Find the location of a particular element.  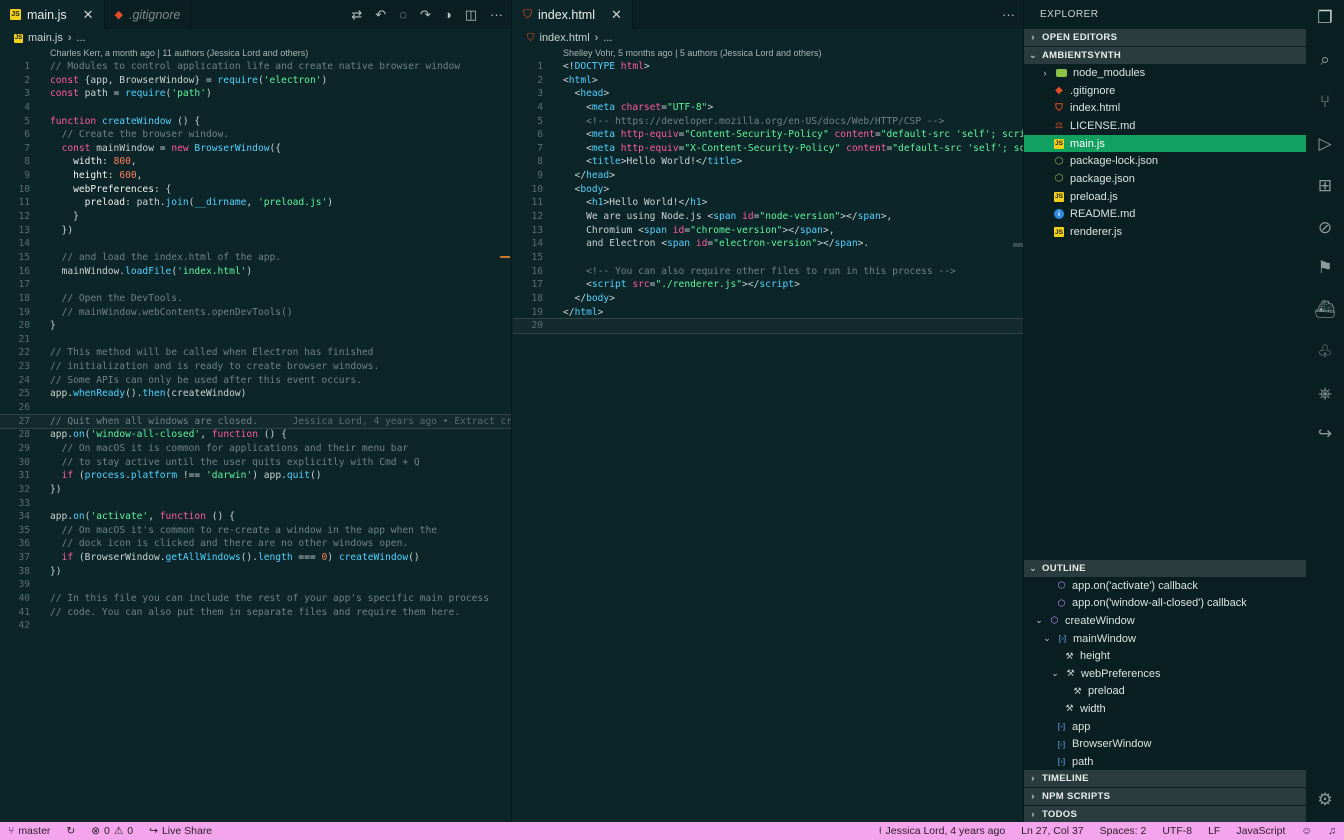

gear-icon: ⚙ is located at coordinates (1325, 800).